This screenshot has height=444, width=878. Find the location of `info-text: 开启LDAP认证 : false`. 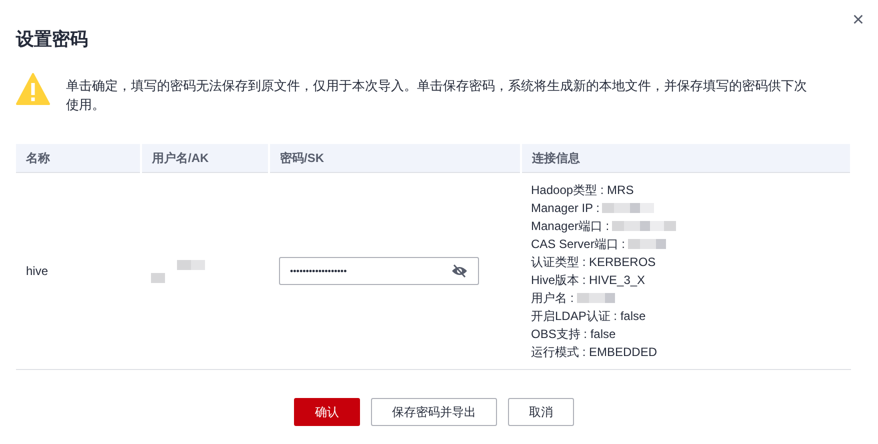

info-text: 开启LDAP认证 : false is located at coordinates (588, 316).